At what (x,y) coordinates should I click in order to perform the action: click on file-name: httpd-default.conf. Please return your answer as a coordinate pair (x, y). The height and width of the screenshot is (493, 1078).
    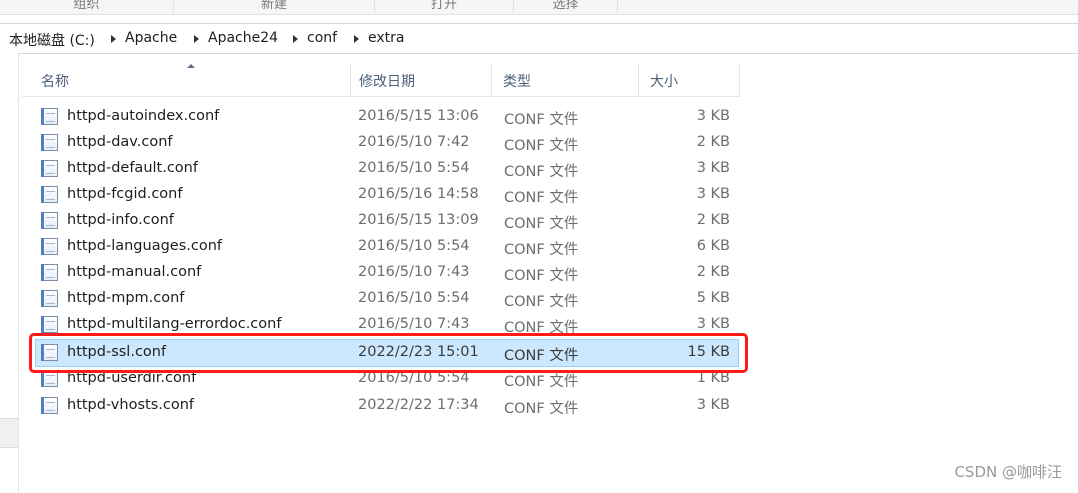
    Looking at the image, I should click on (132, 168).